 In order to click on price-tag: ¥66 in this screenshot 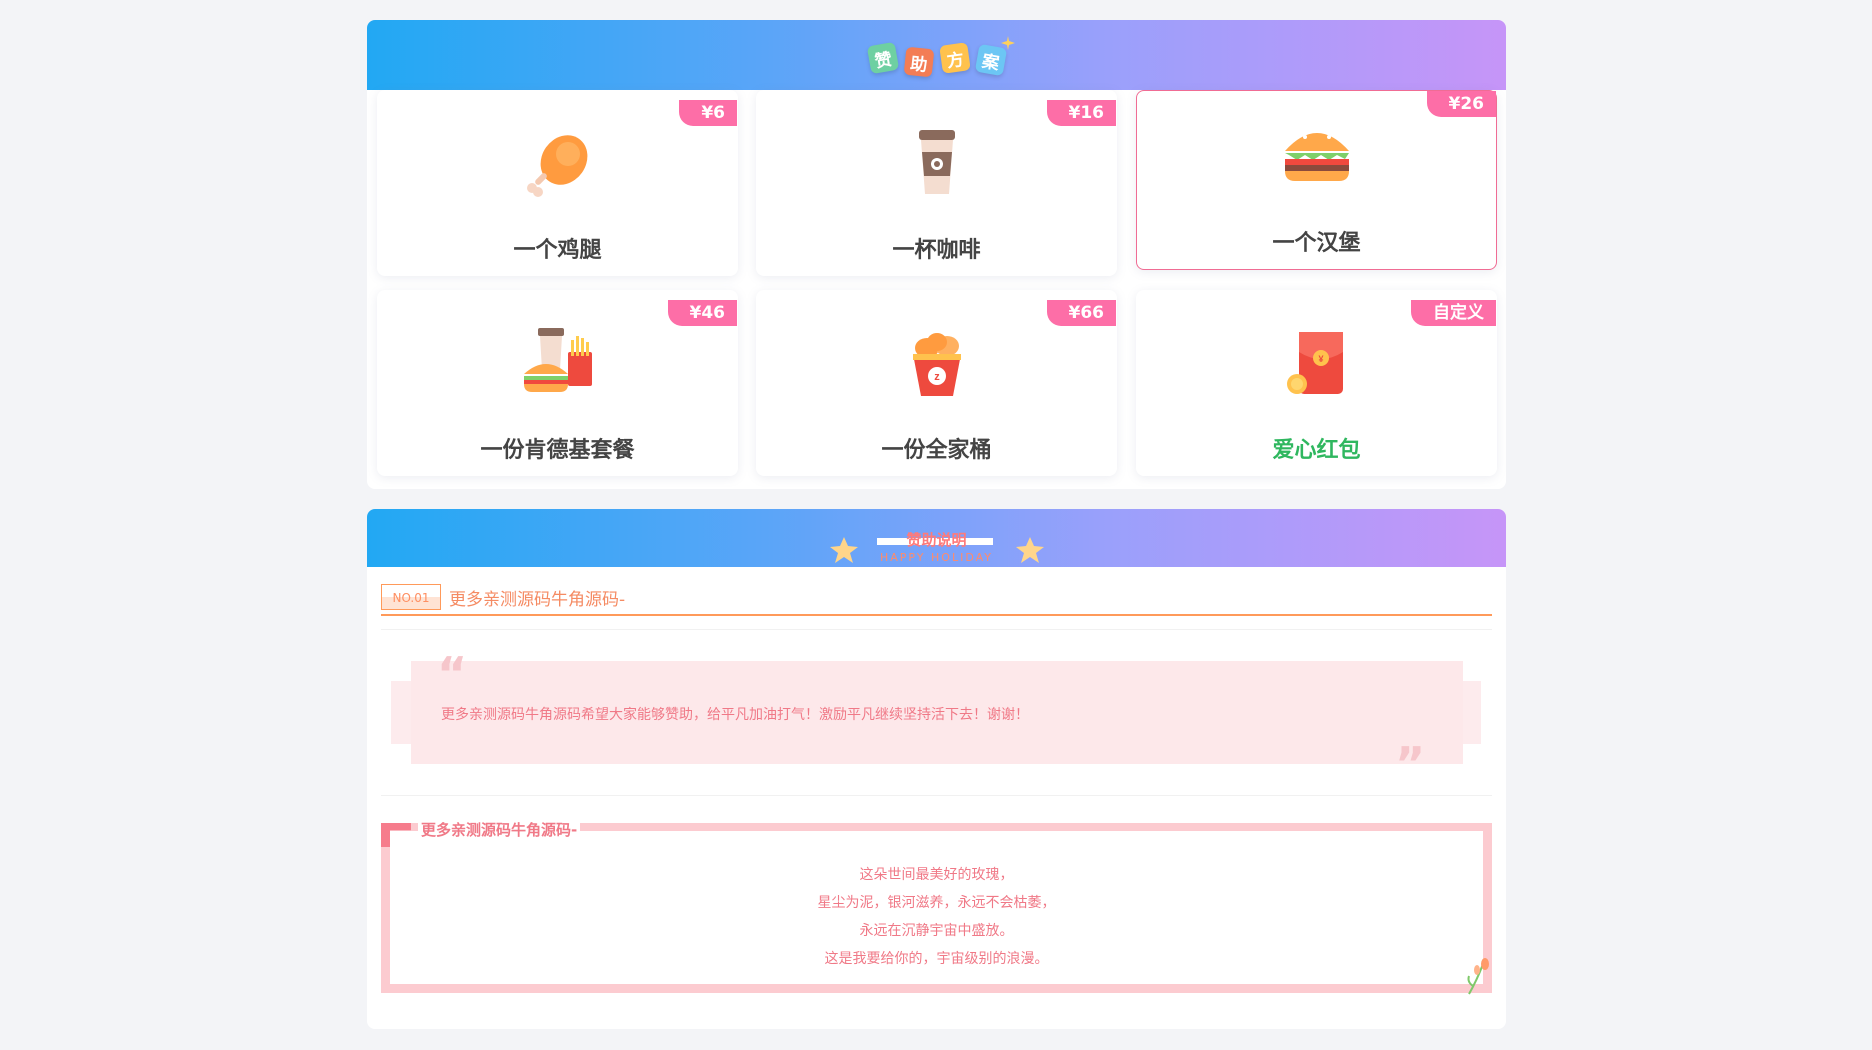, I will do `click(1081, 313)`.